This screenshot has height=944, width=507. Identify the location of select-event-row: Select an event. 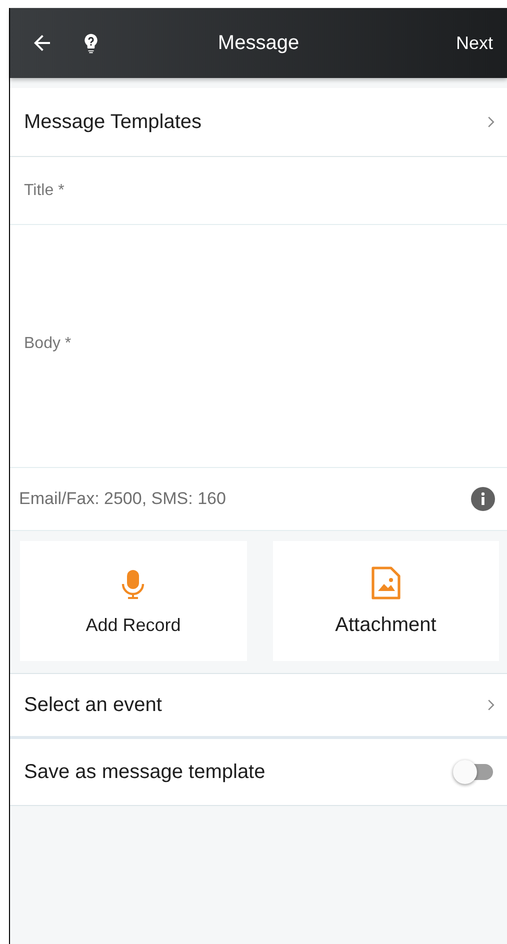
(258, 706).